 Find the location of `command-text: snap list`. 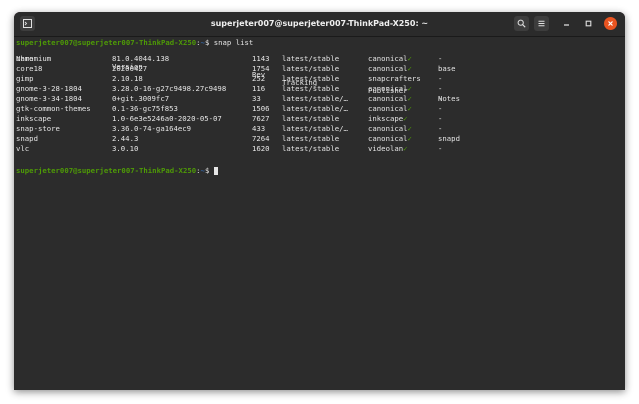

command-text: snap list is located at coordinates (233, 42).